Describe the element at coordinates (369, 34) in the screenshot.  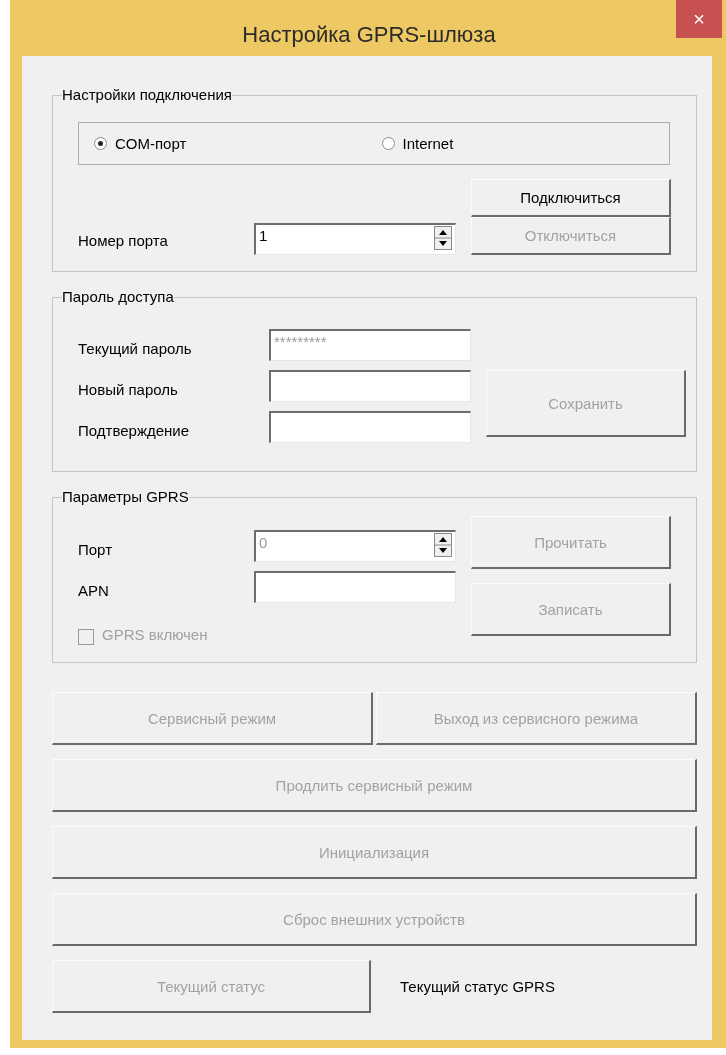
I see `window-title: Настройка GPRS-шлюза` at that location.